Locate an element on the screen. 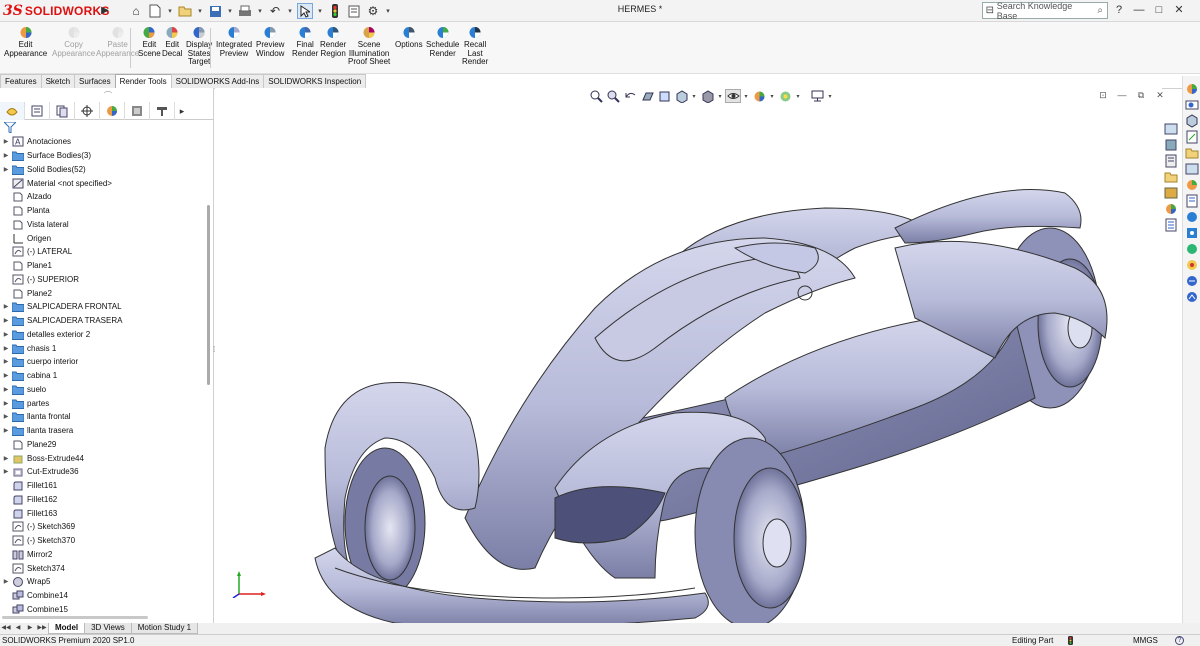 The width and height of the screenshot is (1200, 646). prev-tab-icon: ◀ is located at coordinates (18, 628).